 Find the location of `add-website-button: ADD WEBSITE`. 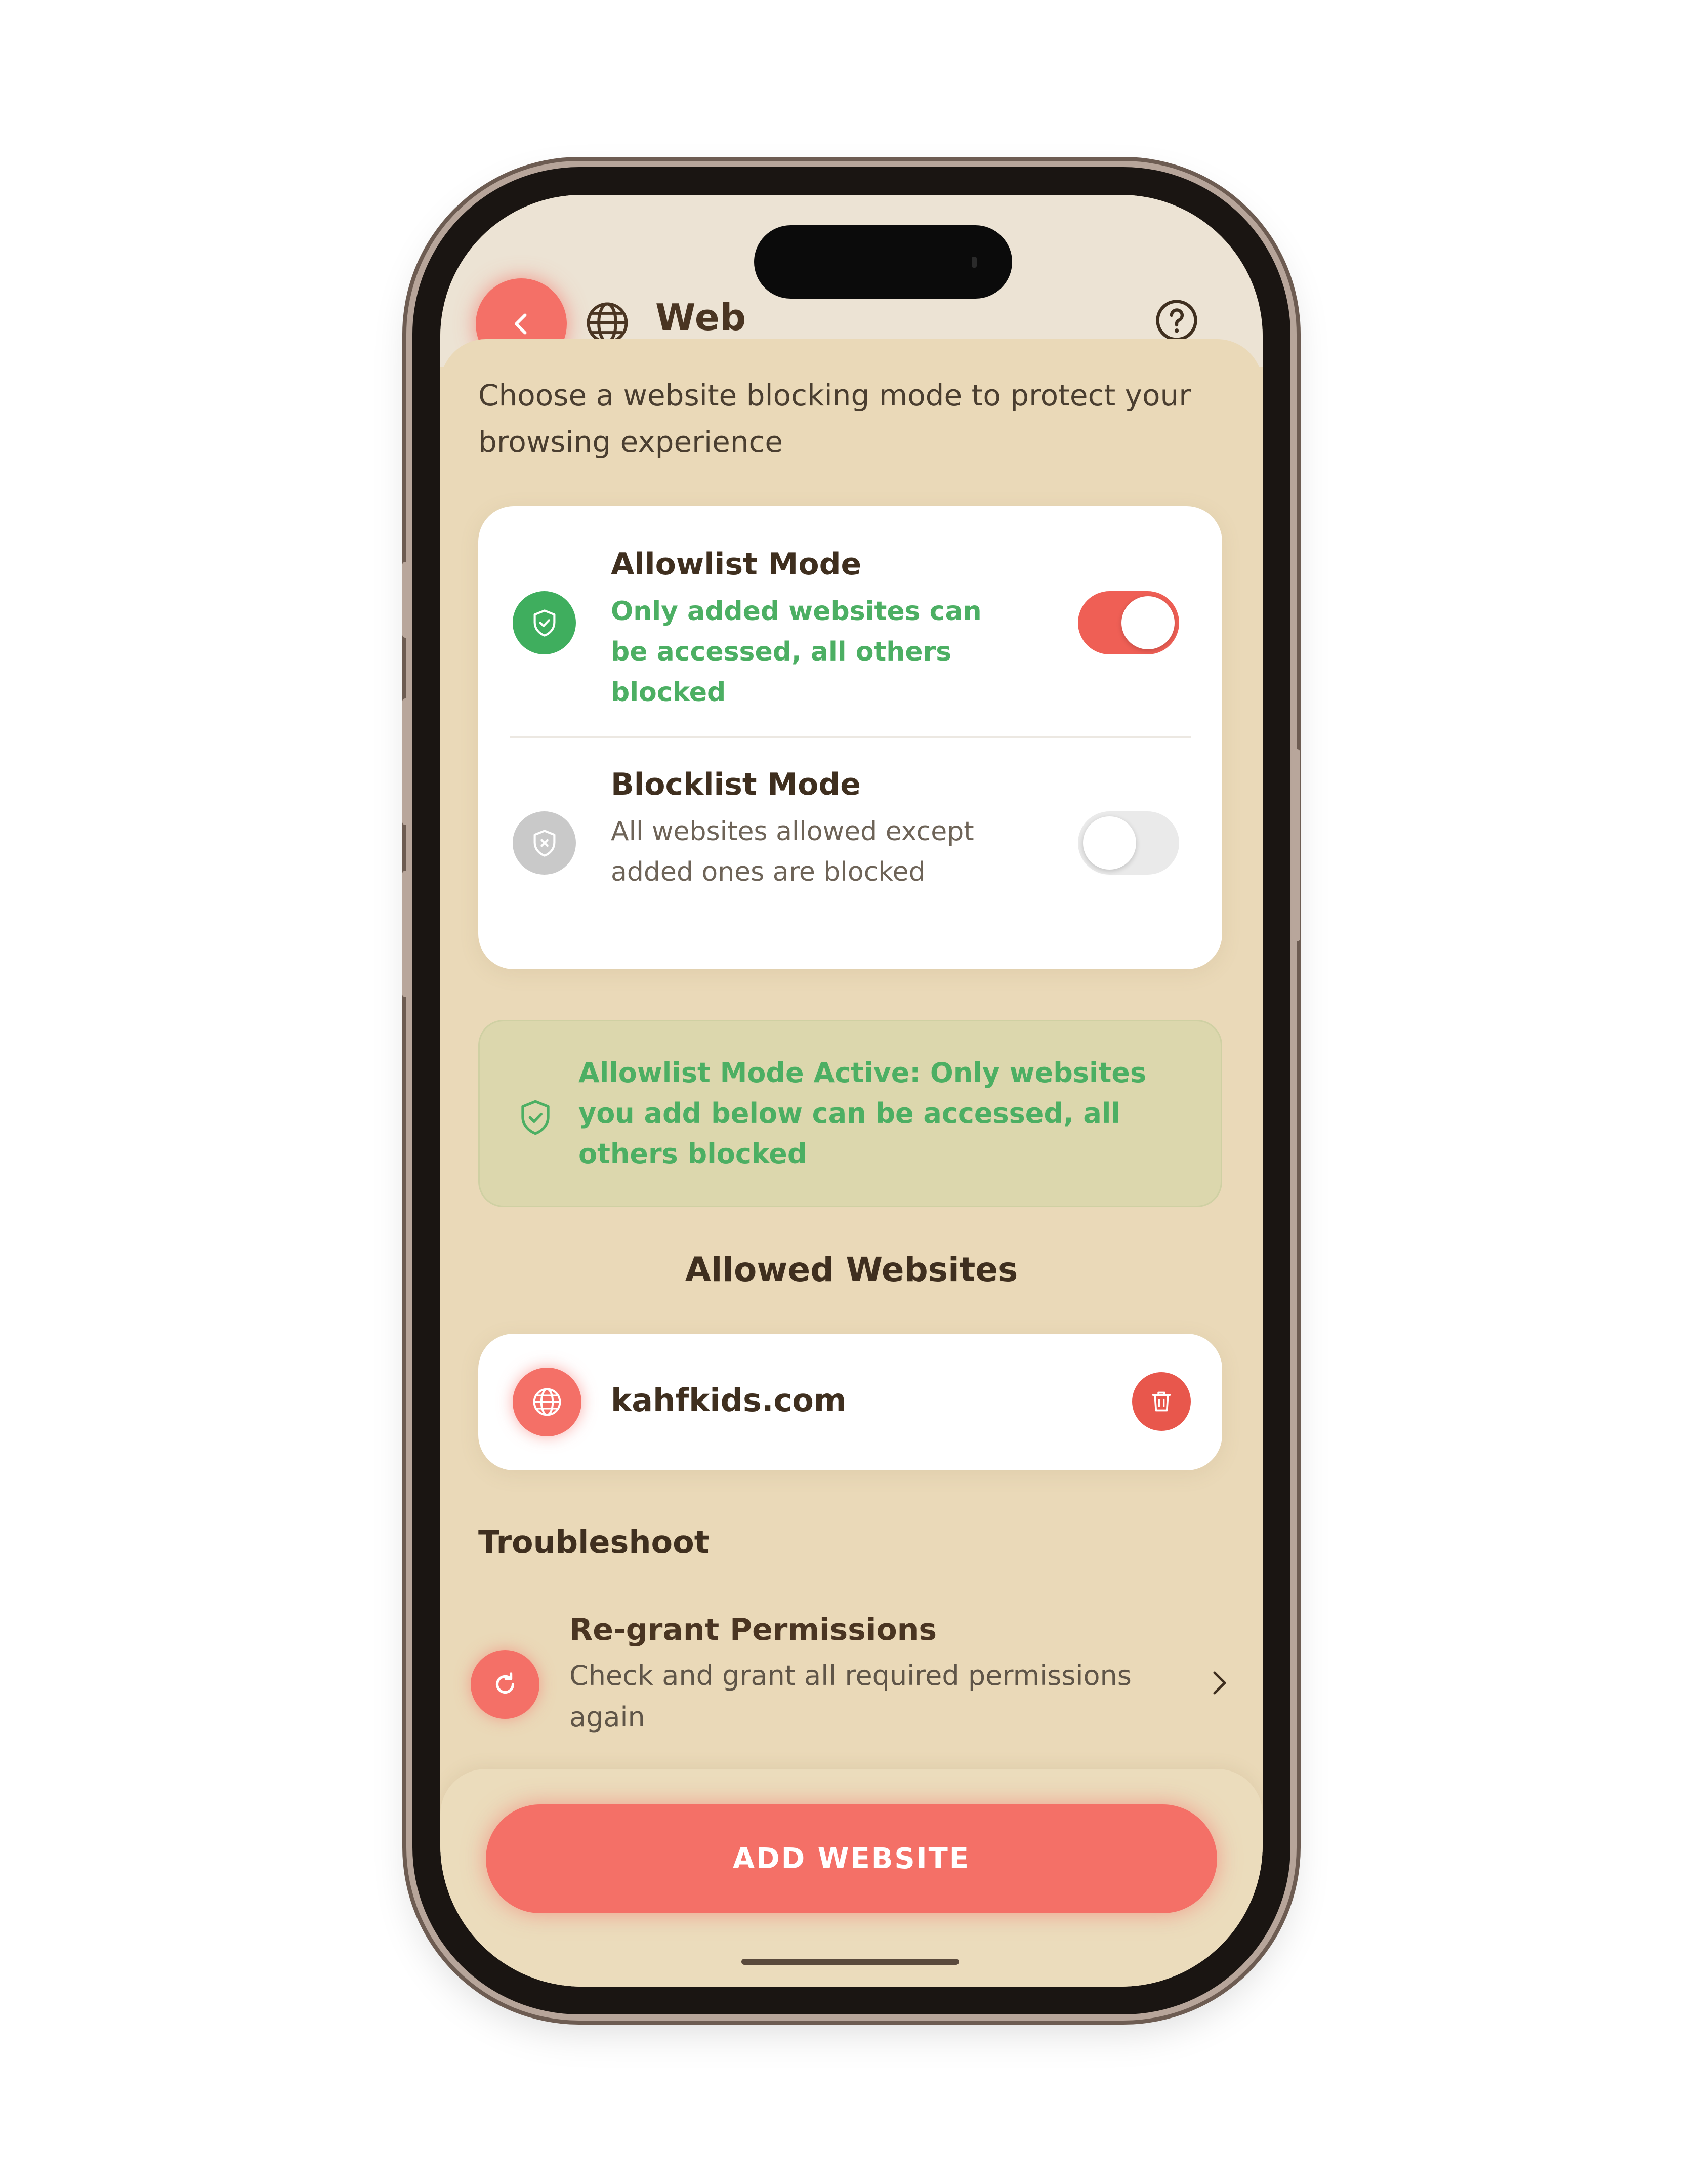

add-website-button: ADD WEBSITE is located at coordinates (852, 1858).